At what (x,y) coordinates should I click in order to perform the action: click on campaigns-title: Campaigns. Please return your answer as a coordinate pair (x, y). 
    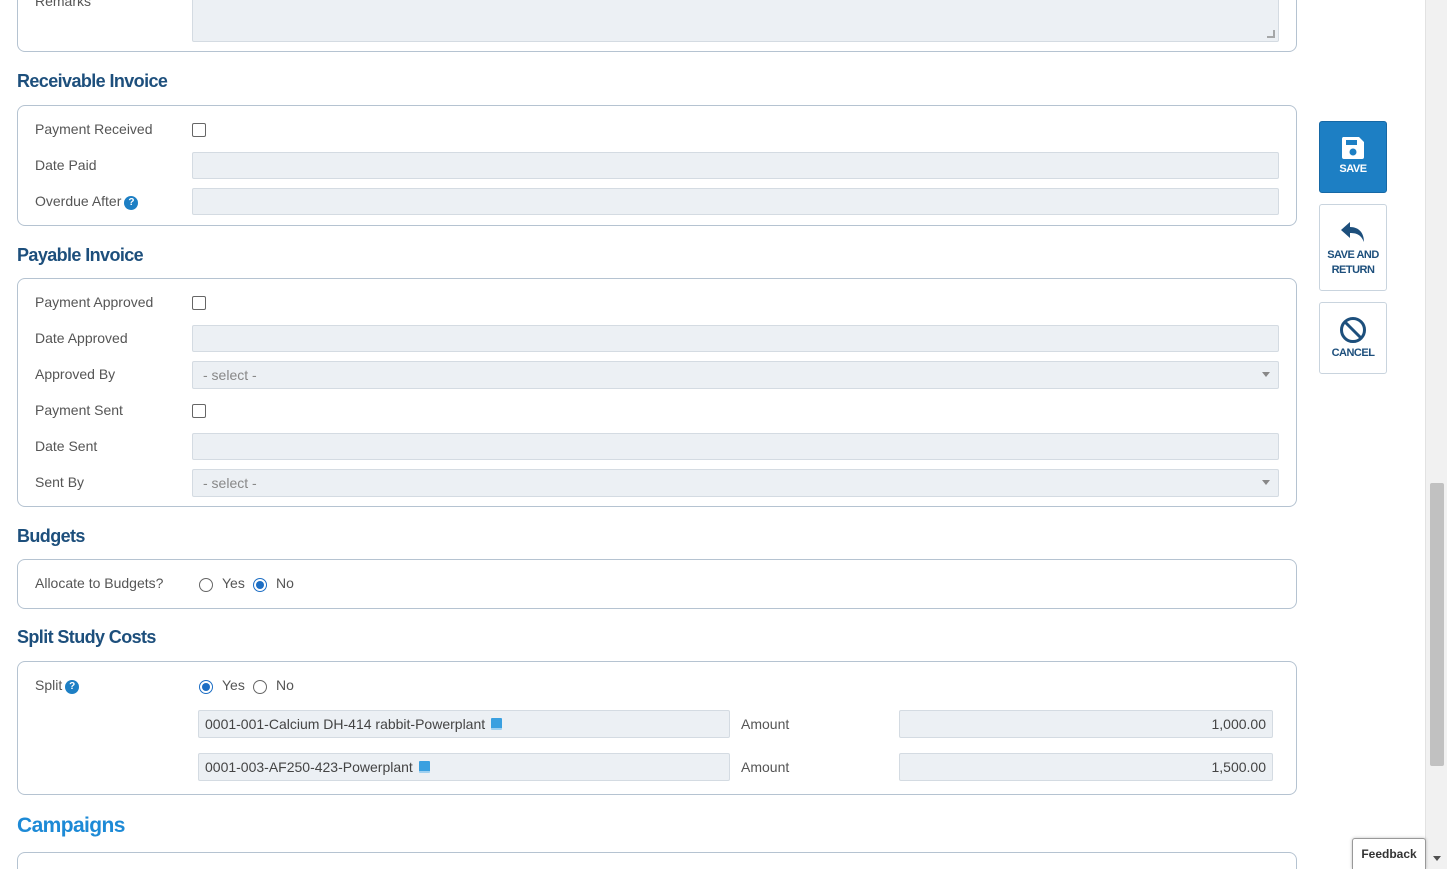
    Looking at the image, I should click on (71, 825).